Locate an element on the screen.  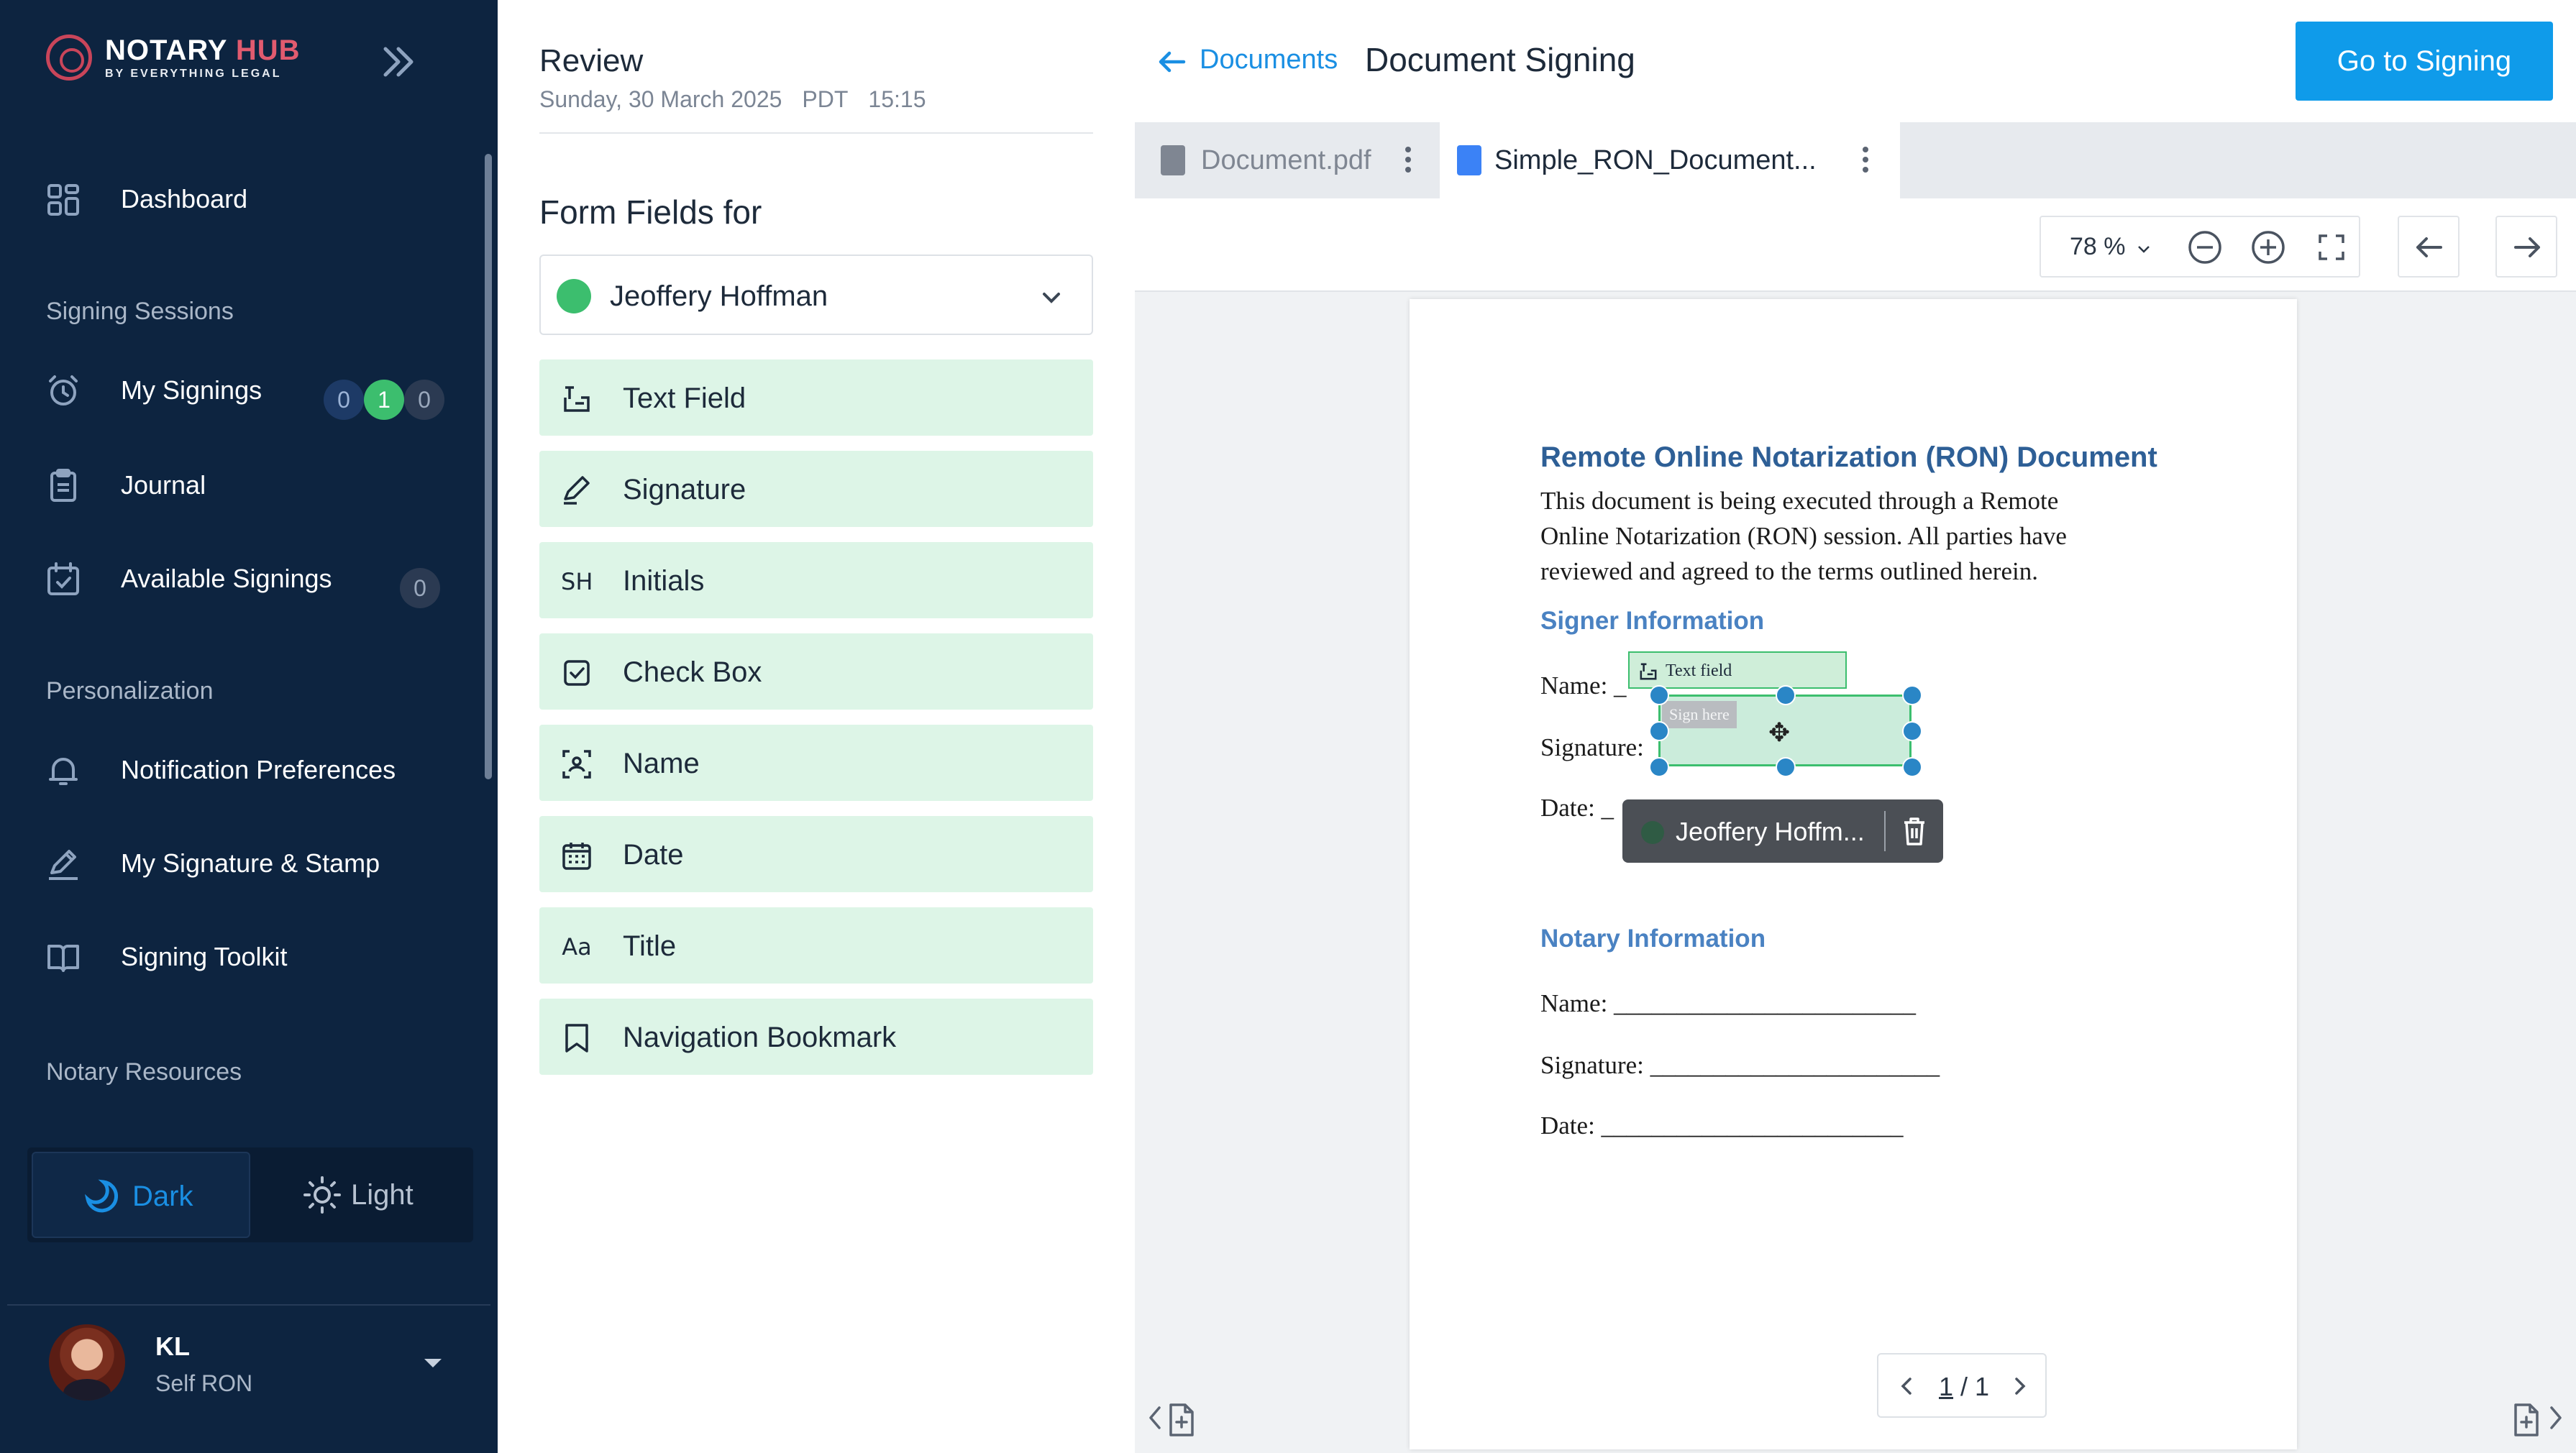
sidebar-scrollbar is located at coordinates (488, 466).